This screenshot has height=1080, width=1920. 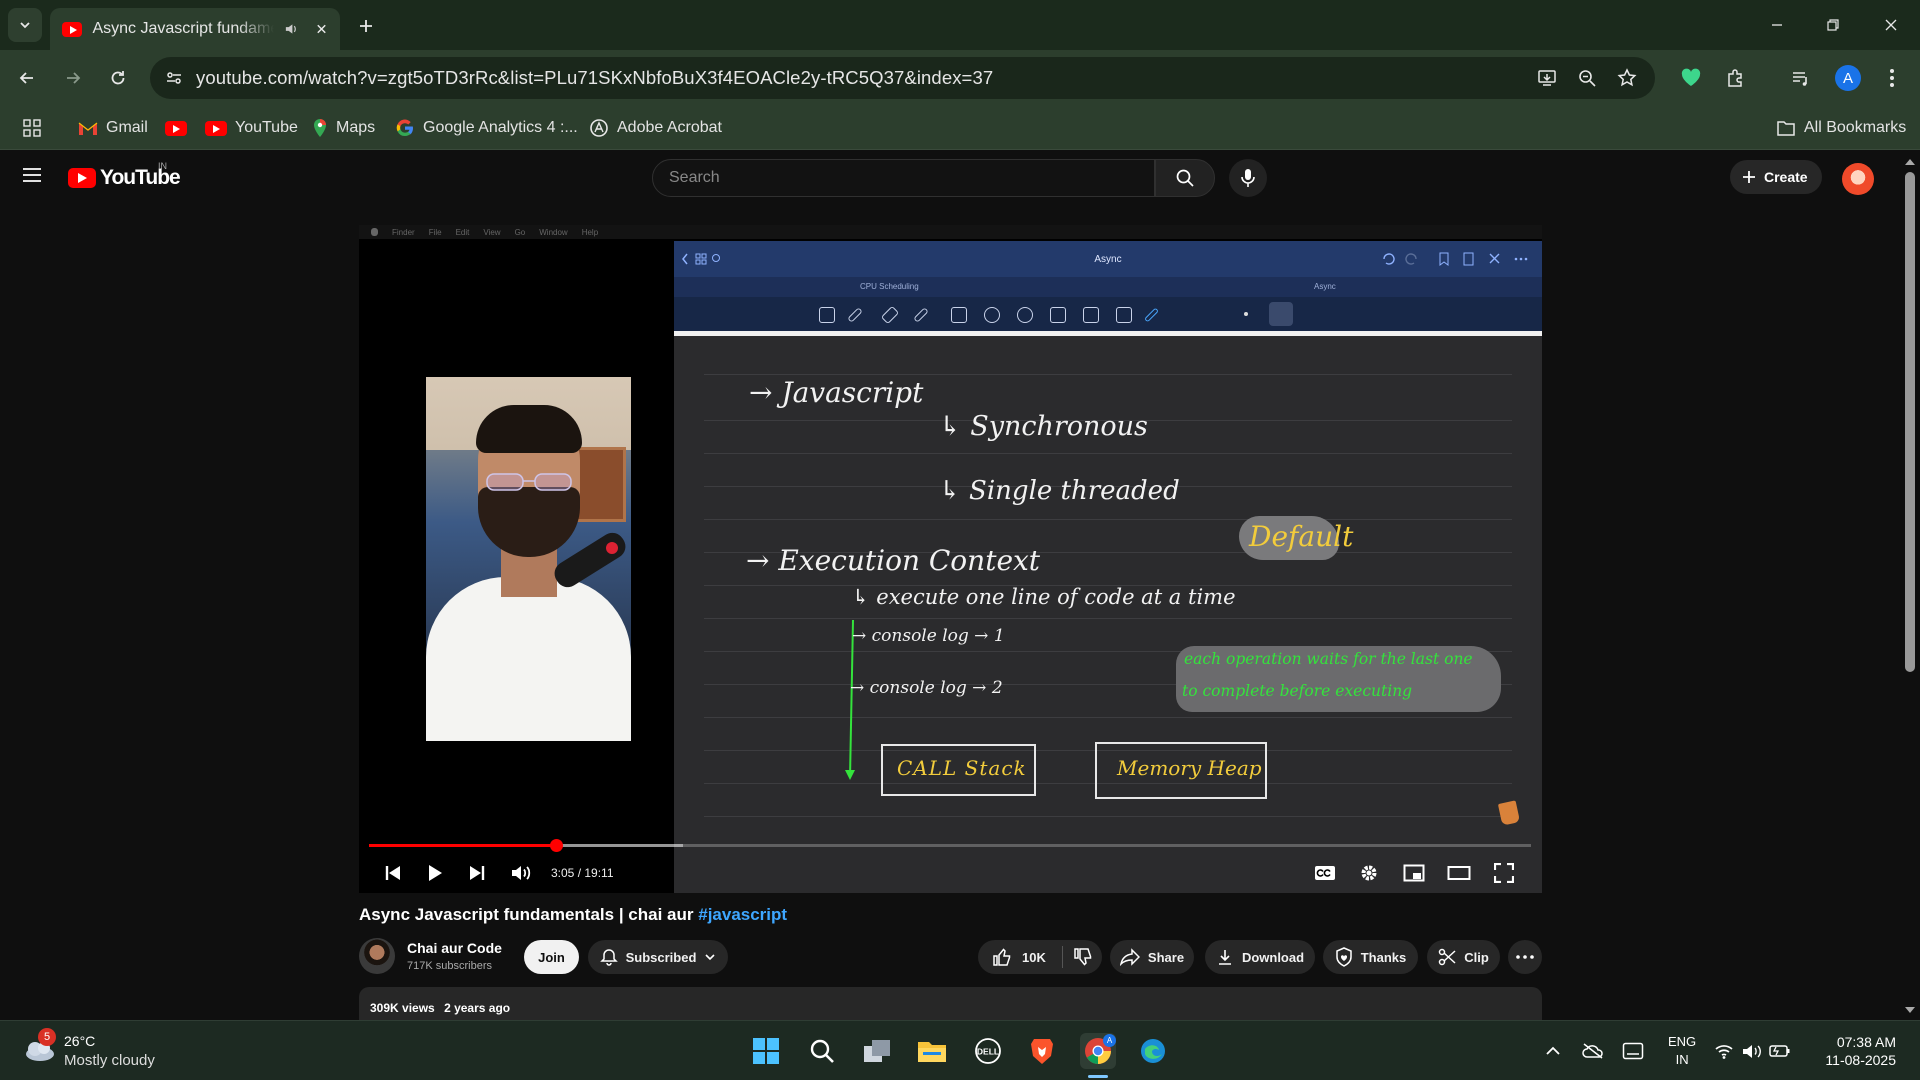 I want to click on thanks-button: Thanks, so click(x=1370, y=957).